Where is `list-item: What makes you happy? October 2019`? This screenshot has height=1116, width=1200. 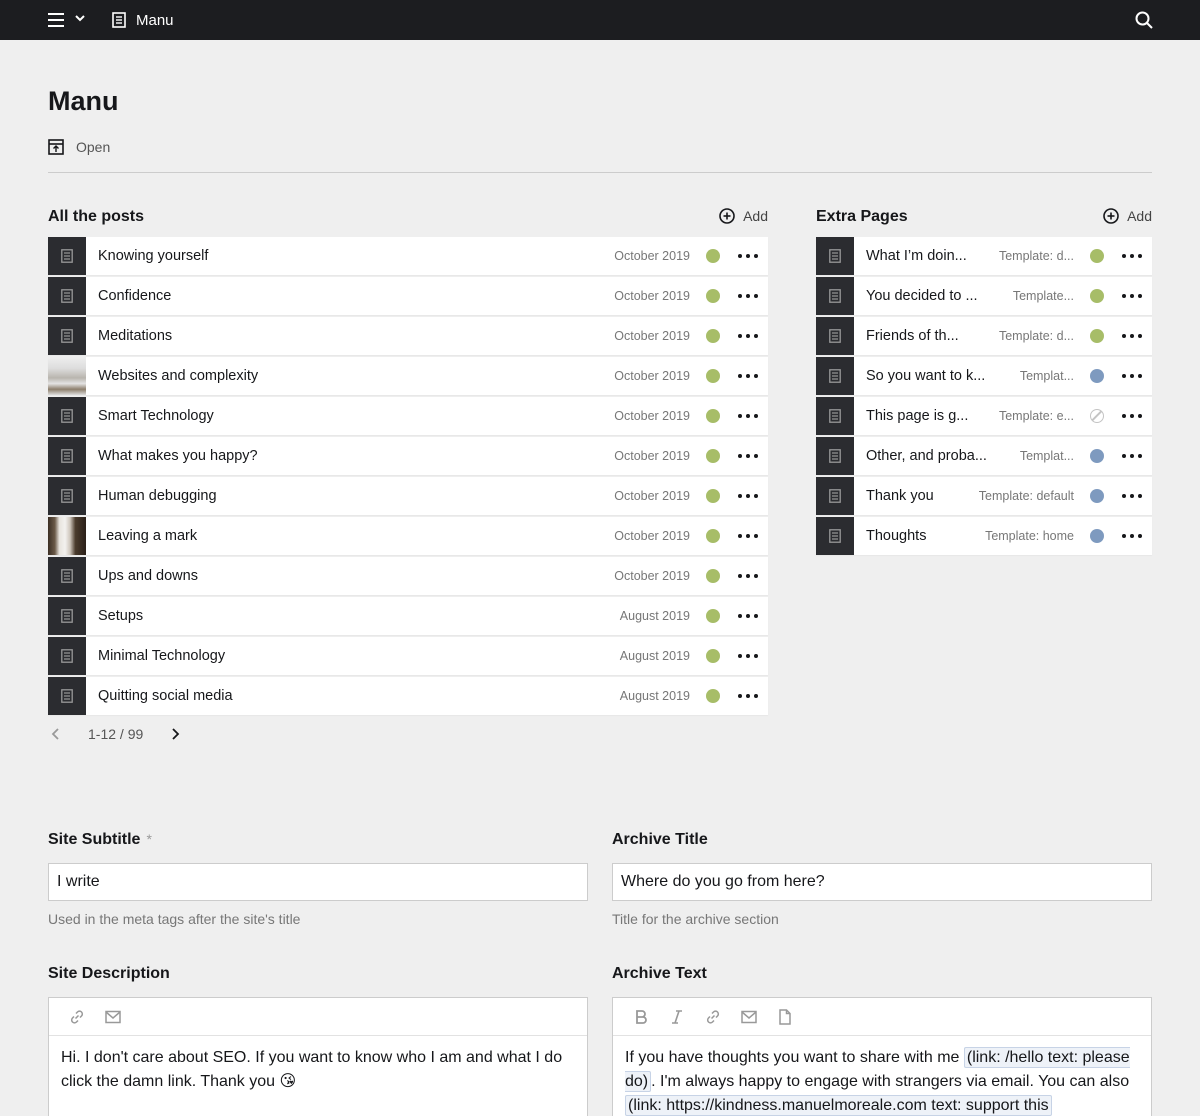
list-item: What makes you happy? October 2019 is located at coordinates (408, 456).